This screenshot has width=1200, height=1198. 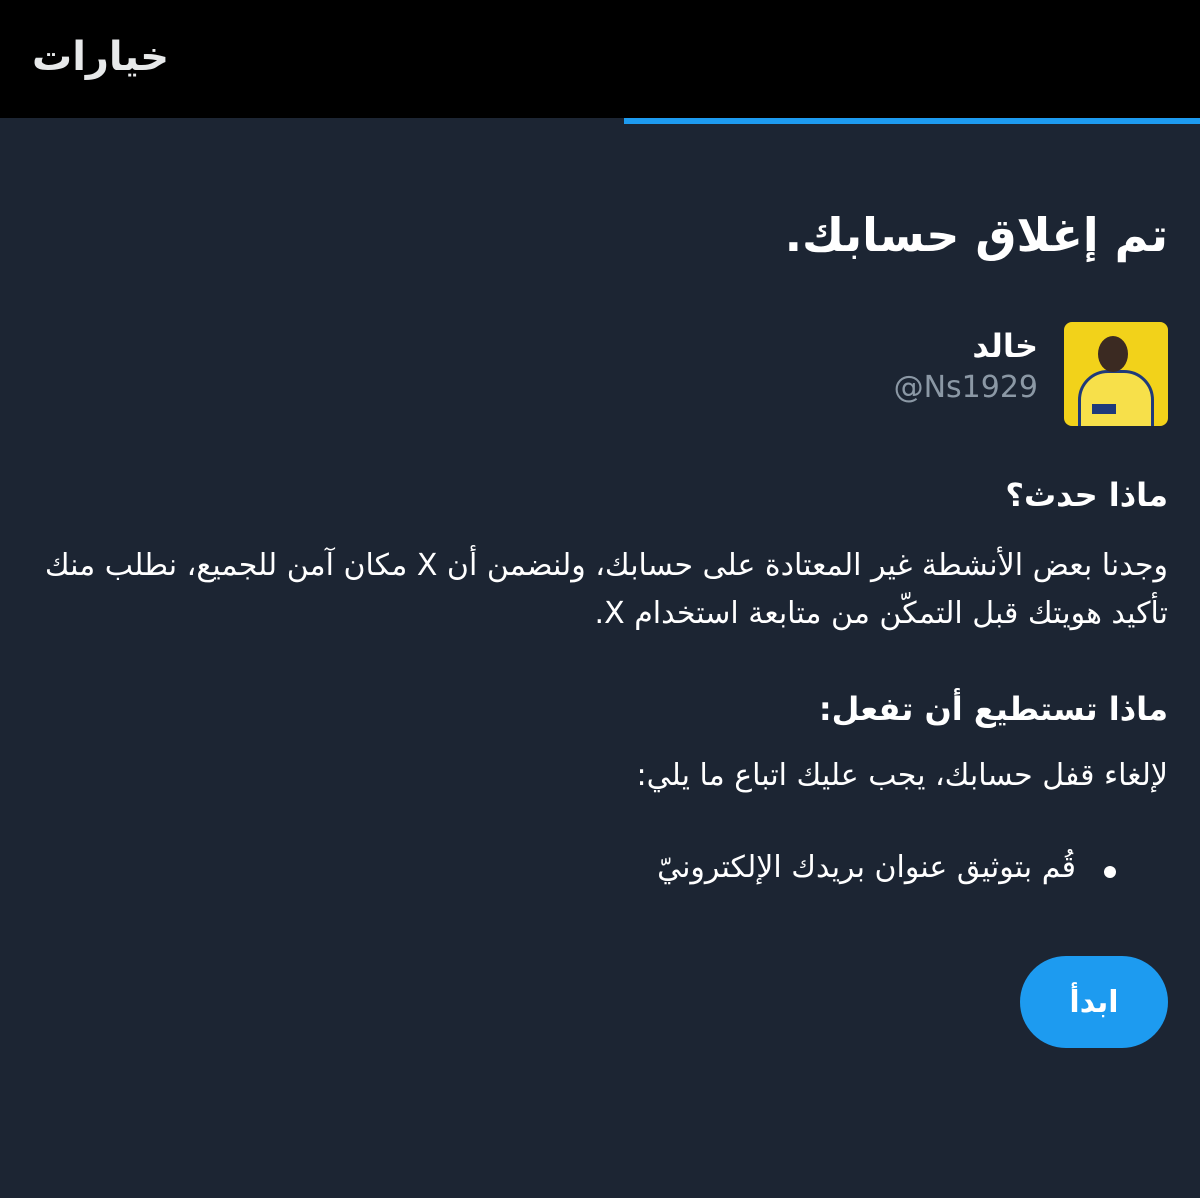 What do you see at coordinates (1110, 872) in the screenshot?
I see `bullet-icon` at bounding box center [1110, 872].